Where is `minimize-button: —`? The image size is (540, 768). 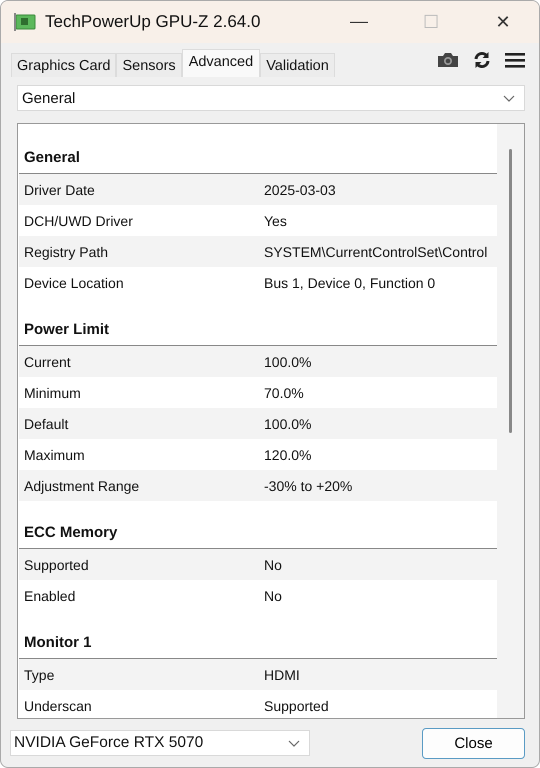 minimize-button: — is located at coordinates (359, 22).